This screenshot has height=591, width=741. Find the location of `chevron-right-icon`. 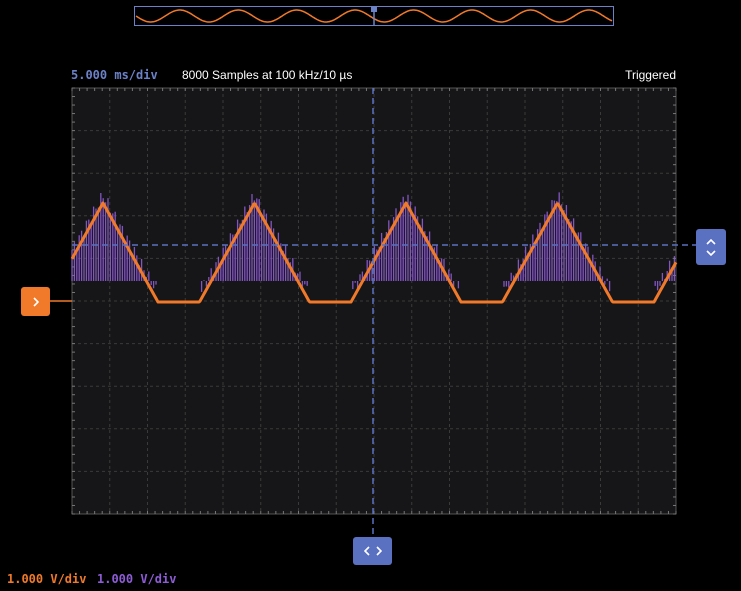

chevron-right-icon is located at coordinates (35, 301).